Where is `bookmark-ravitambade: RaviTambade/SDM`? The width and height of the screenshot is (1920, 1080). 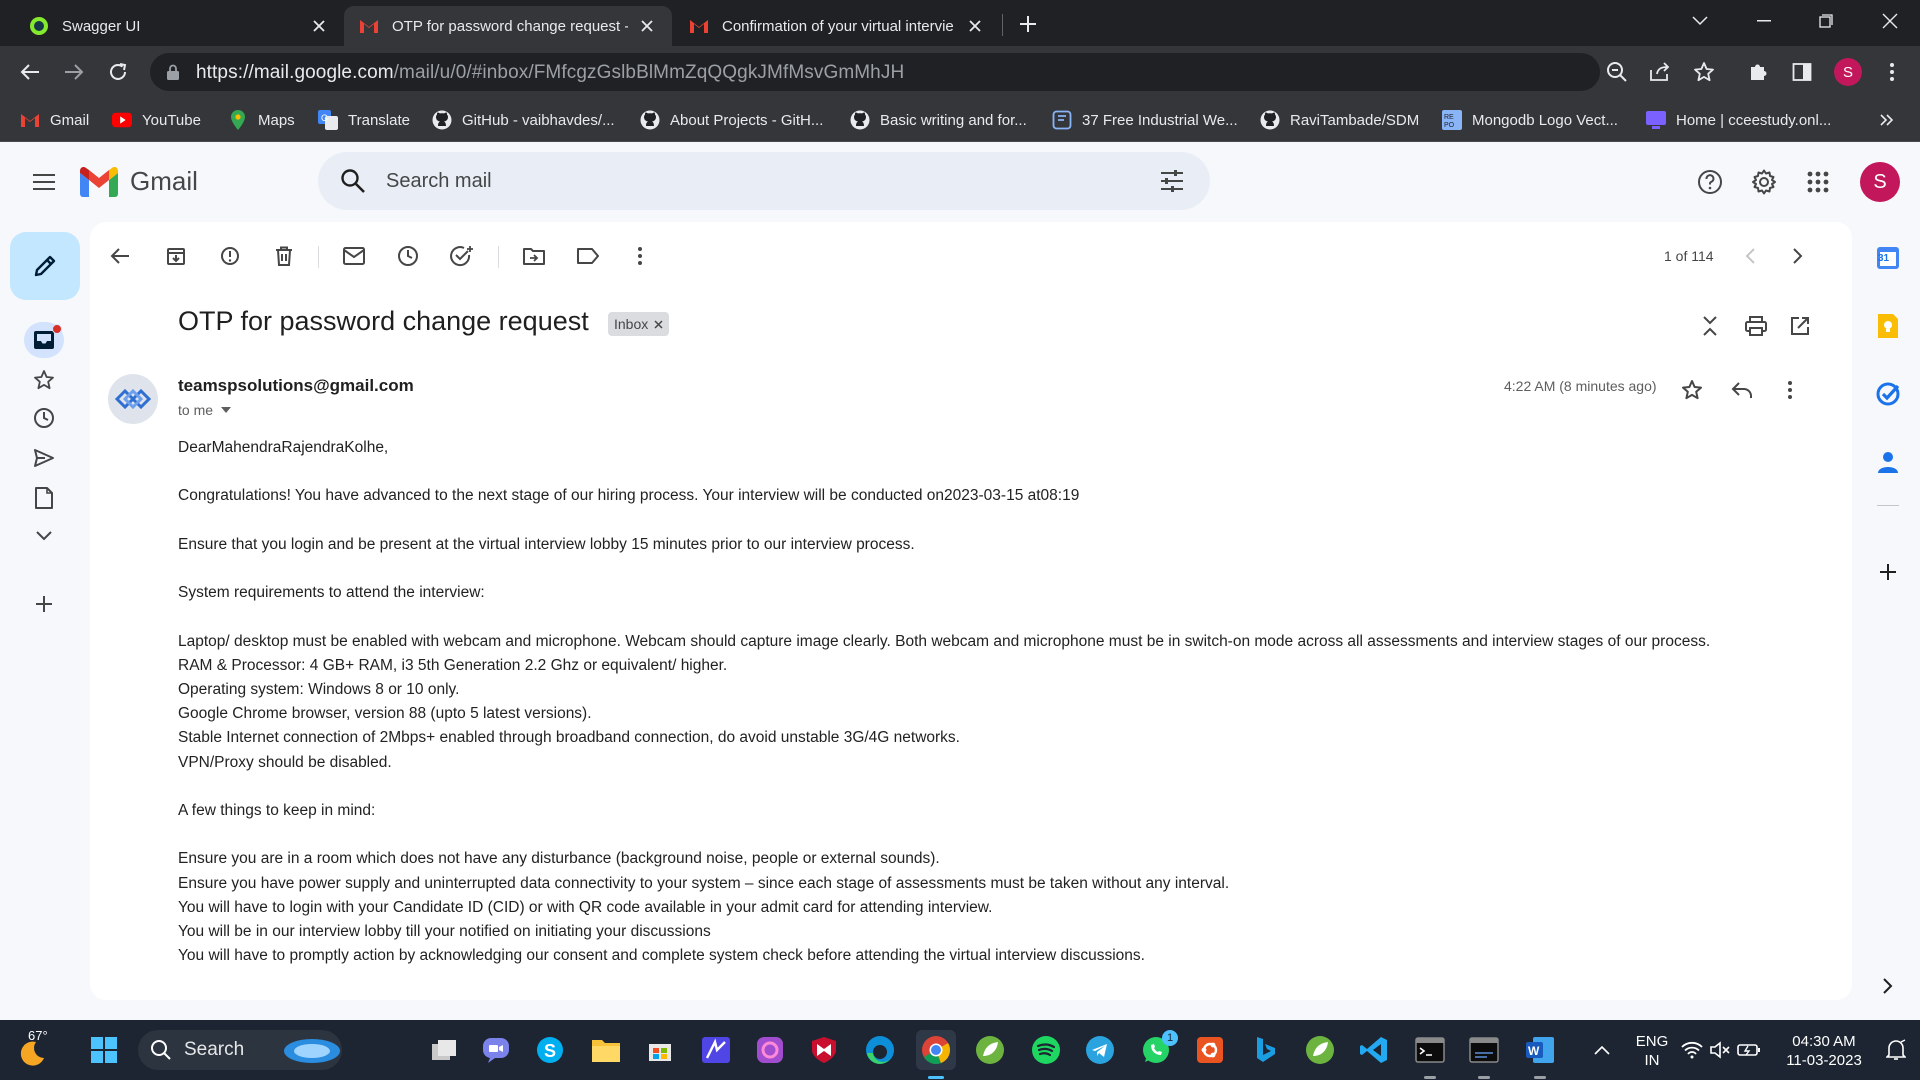
bookmark-ravitambade: RaviTambade/SDM is located at coordinates (1339, 120).